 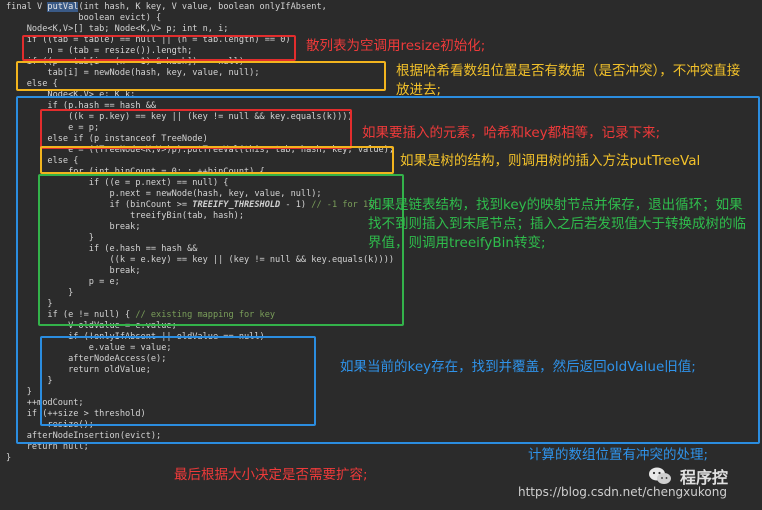 What do you see at coordinates (622, 492) in the screenshot?
I see `watermark-url: https://blog.csdn.net/chengxukong` at bounding box center [622, 492].